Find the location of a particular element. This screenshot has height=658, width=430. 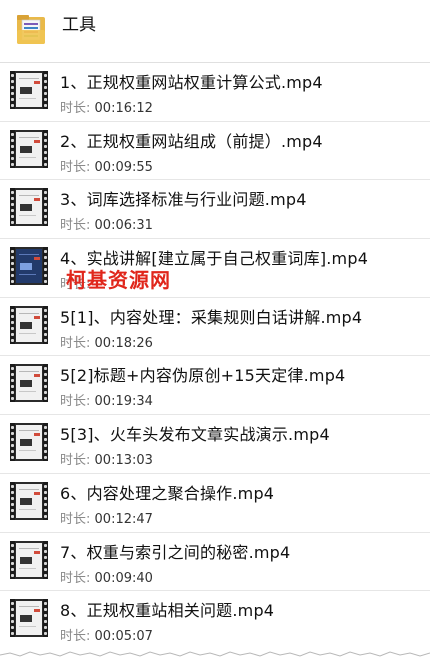

file-name: 5[1]、内容处理：采集规则白话讲解.mp4 is located at coordinates (211, 317).